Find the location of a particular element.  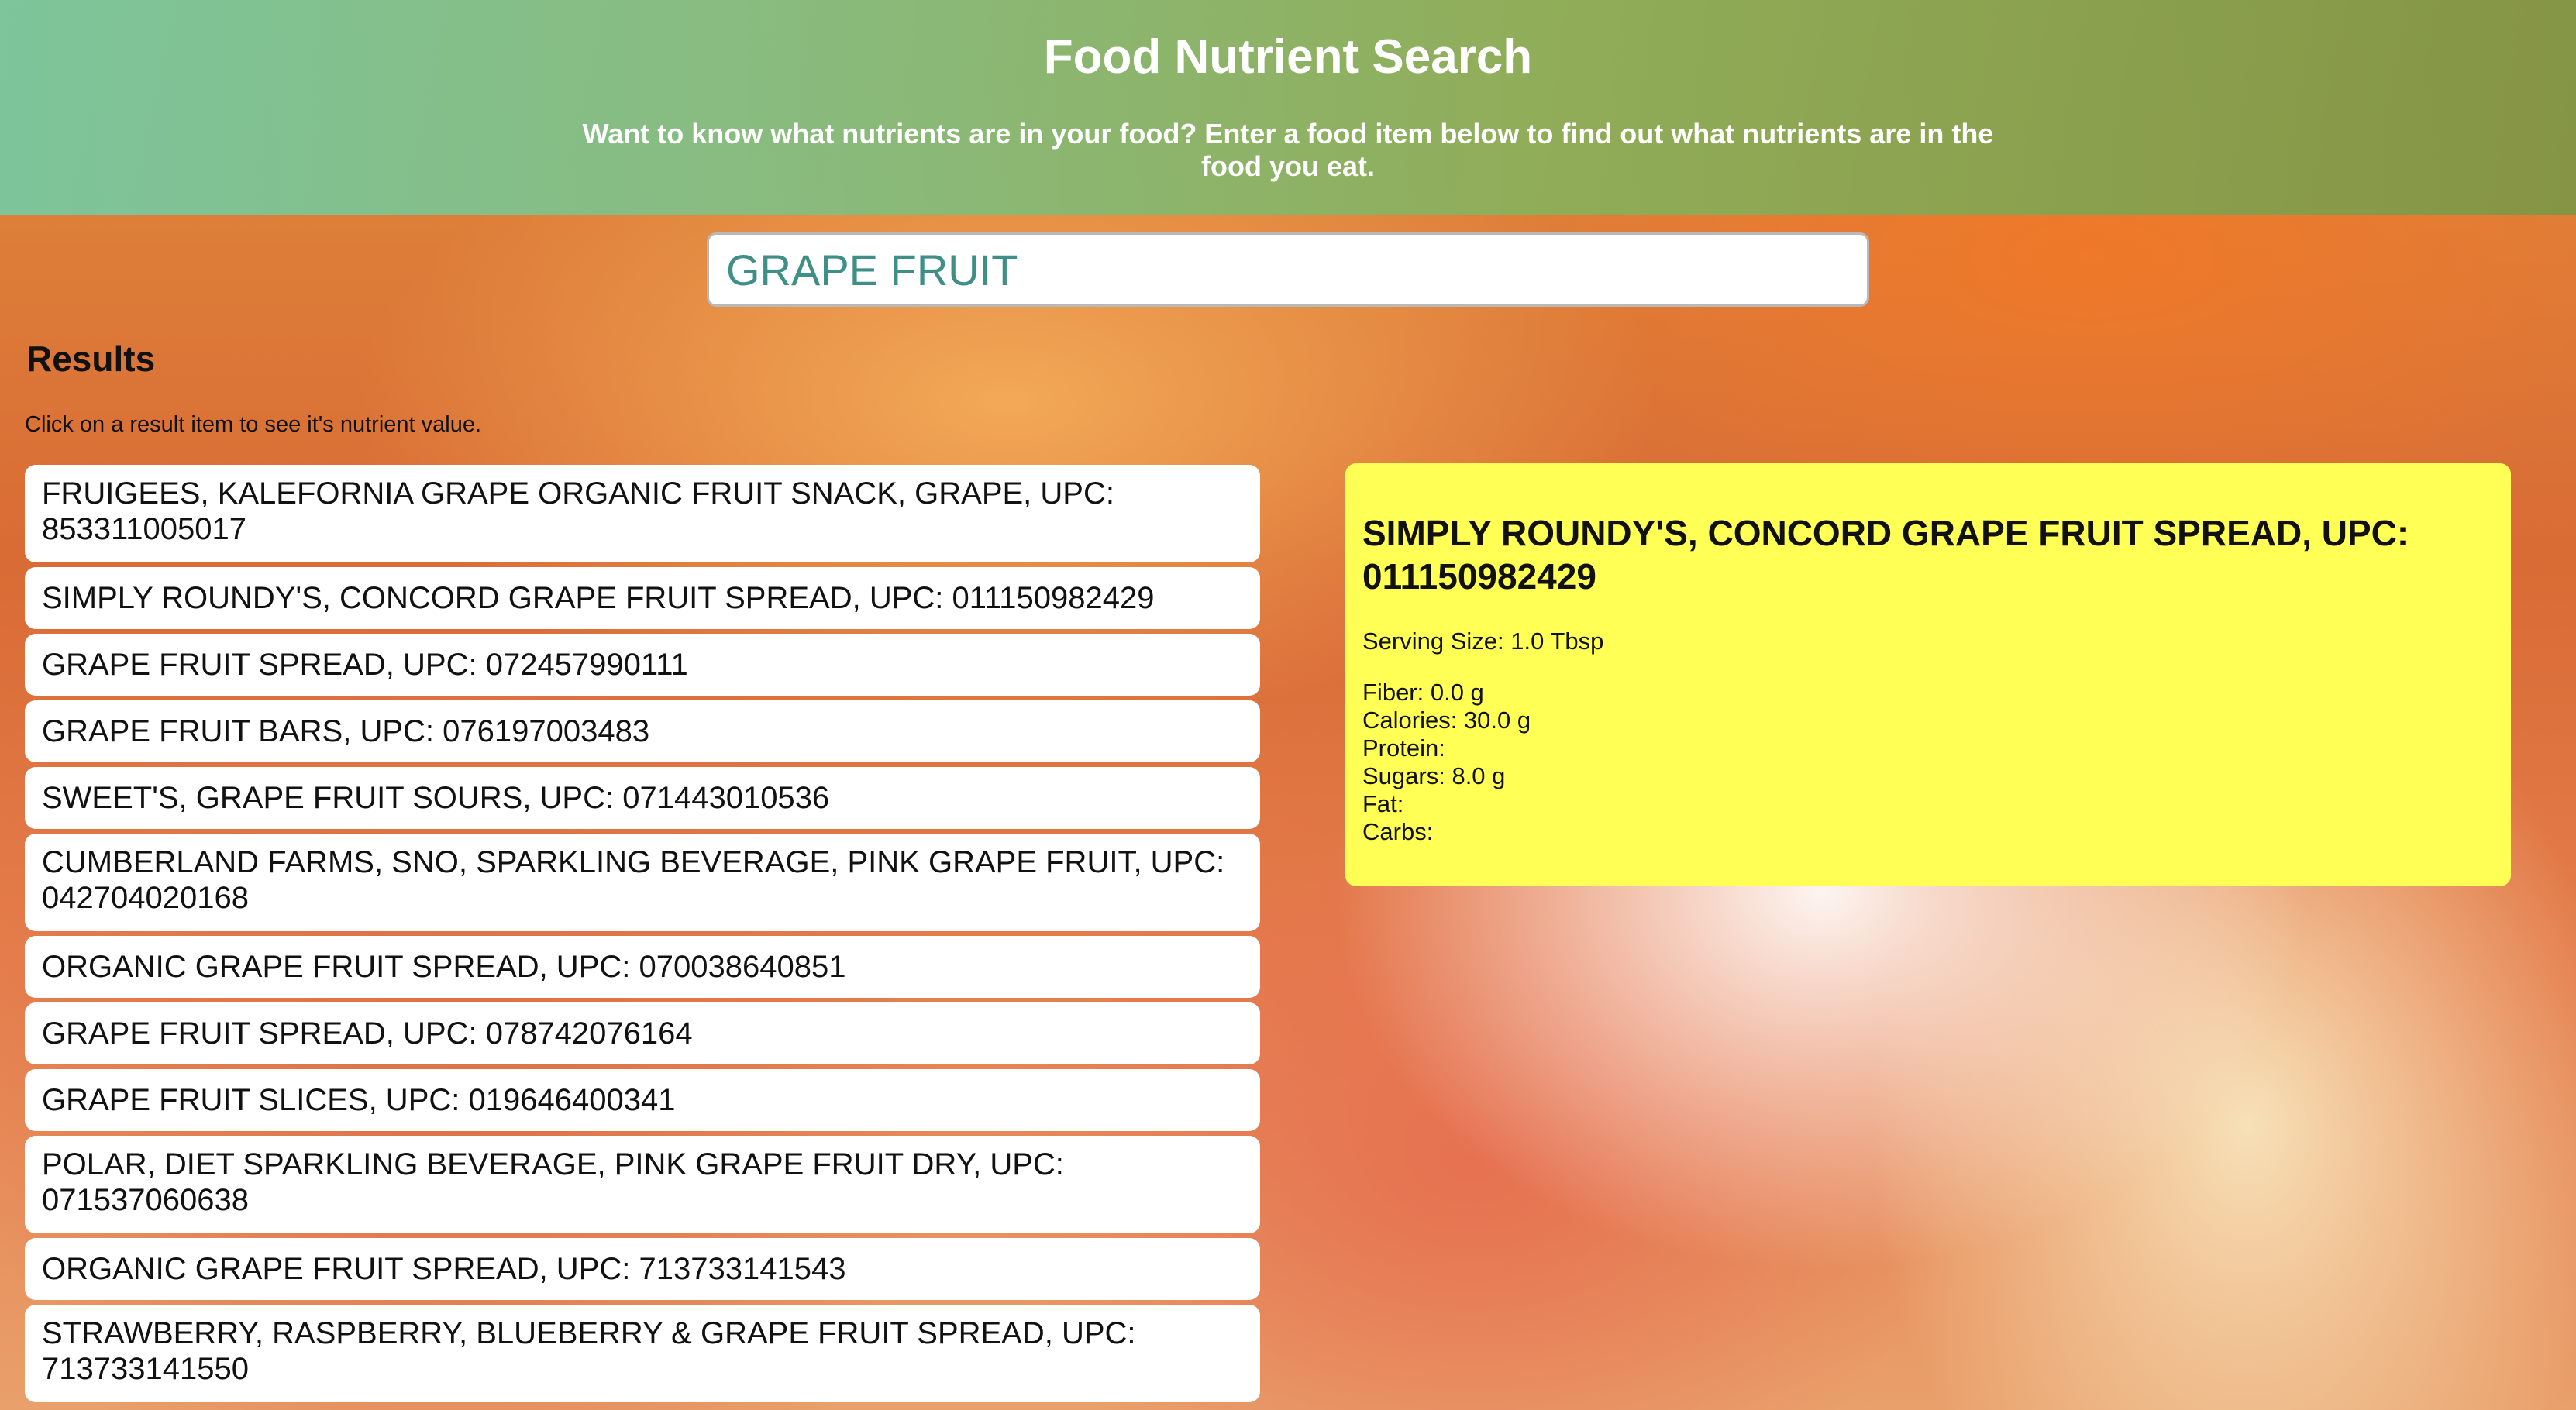

result-item: GRAPE FRUIT SLICES, UPC: 019646400341 is located at coordinates (642, 1100).